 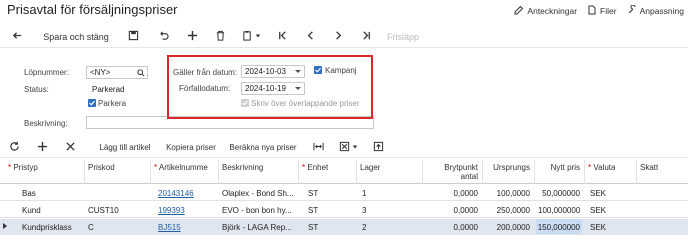 What do you see at coordinates (23, 167) in the screenshot?
I see `col-header-pristyp: * Pristyp` at bounding box center [23, 167].